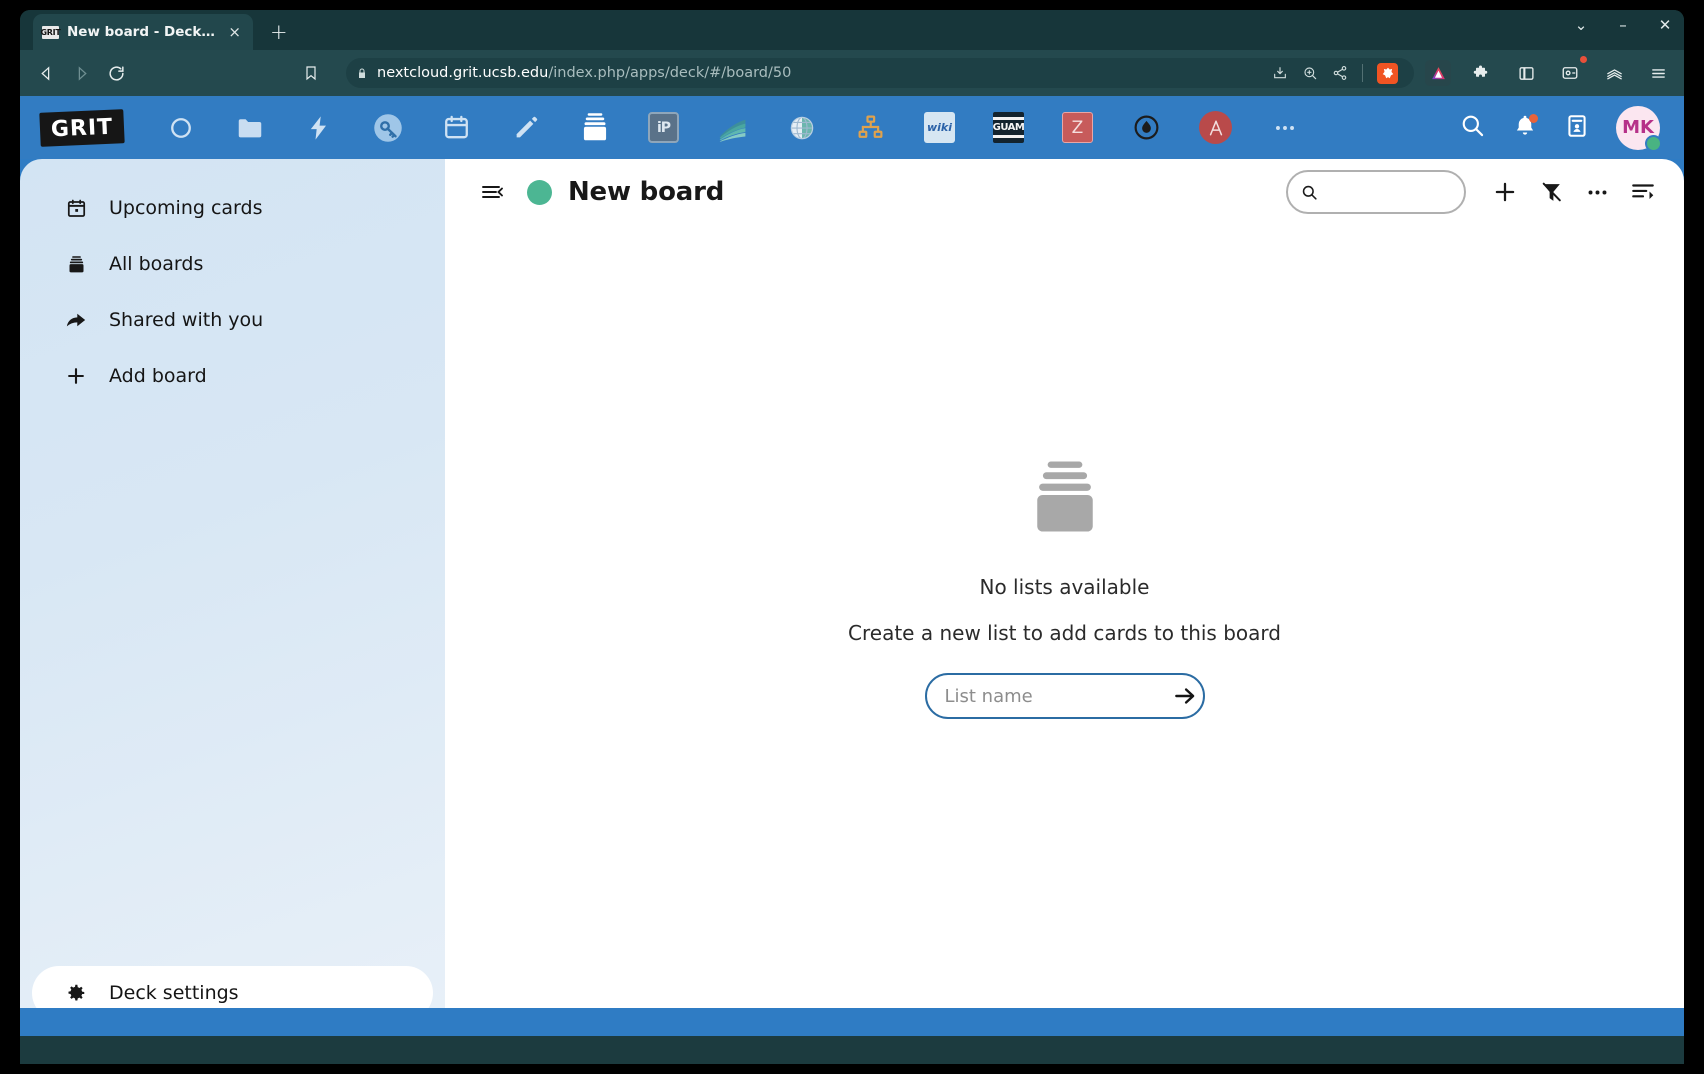 This screenshot has height=1074, width=1704. What do you see at coordinates (1185, 696) in the screenshot?
I see `arrow-right-icon` at bounding box center [1185, 696].